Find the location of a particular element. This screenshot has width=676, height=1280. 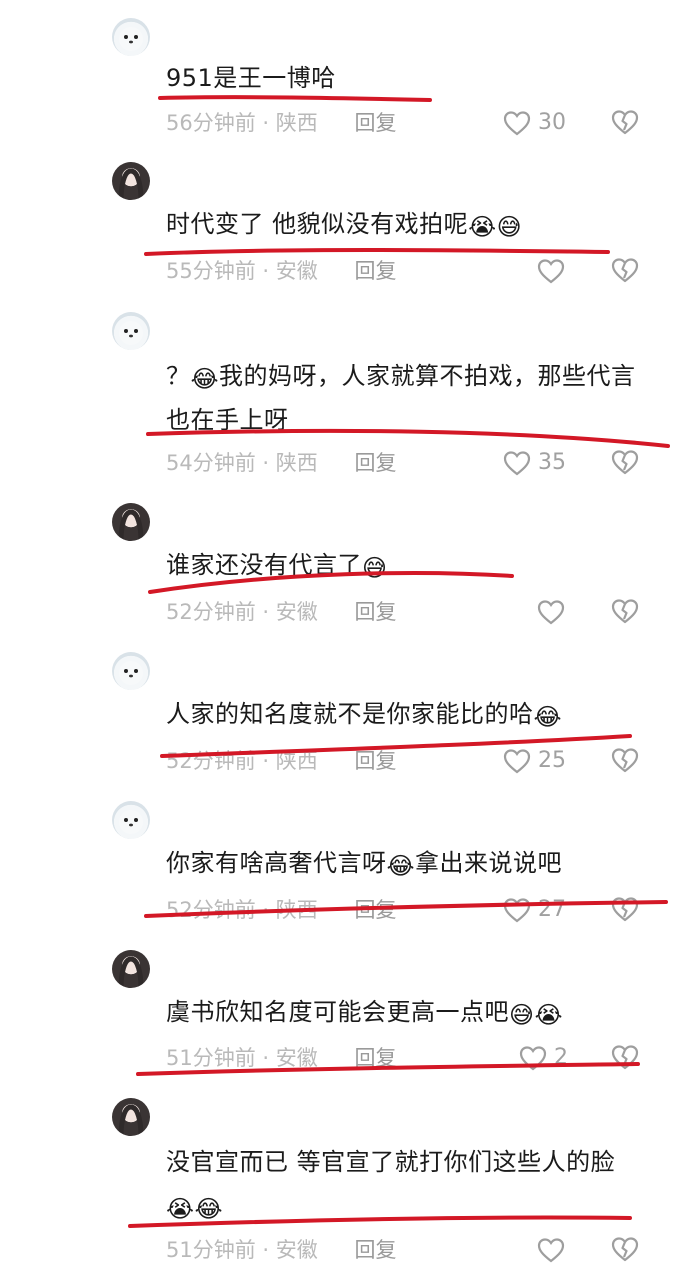

comment-time: 54分钟前 is located at coordinates (211, 463).